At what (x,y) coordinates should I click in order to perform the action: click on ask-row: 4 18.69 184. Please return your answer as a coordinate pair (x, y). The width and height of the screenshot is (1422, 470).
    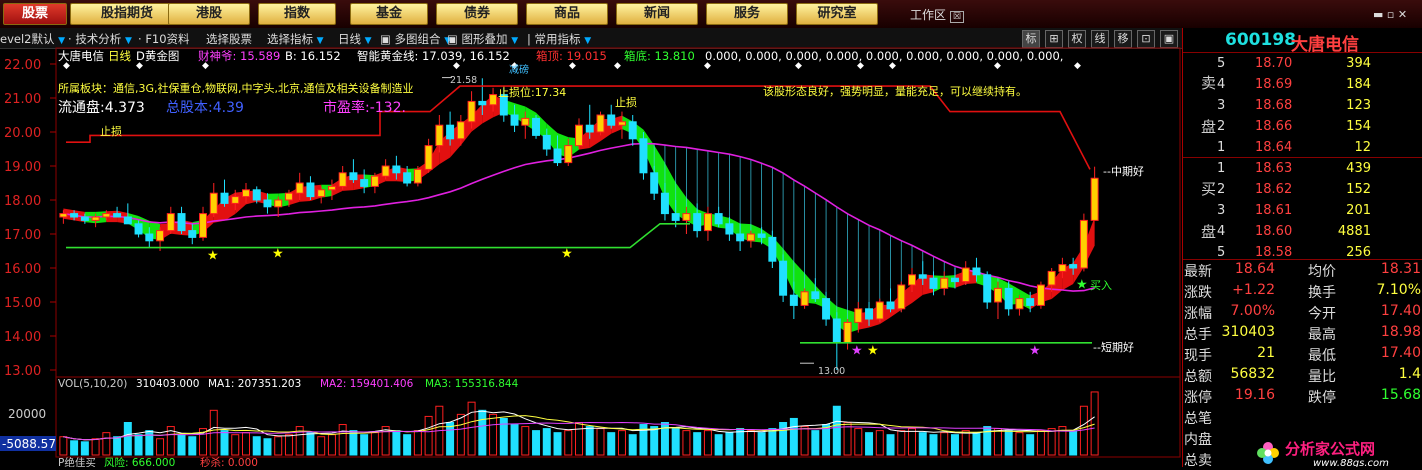
    Looking at the image, I should click on (1302, 85).